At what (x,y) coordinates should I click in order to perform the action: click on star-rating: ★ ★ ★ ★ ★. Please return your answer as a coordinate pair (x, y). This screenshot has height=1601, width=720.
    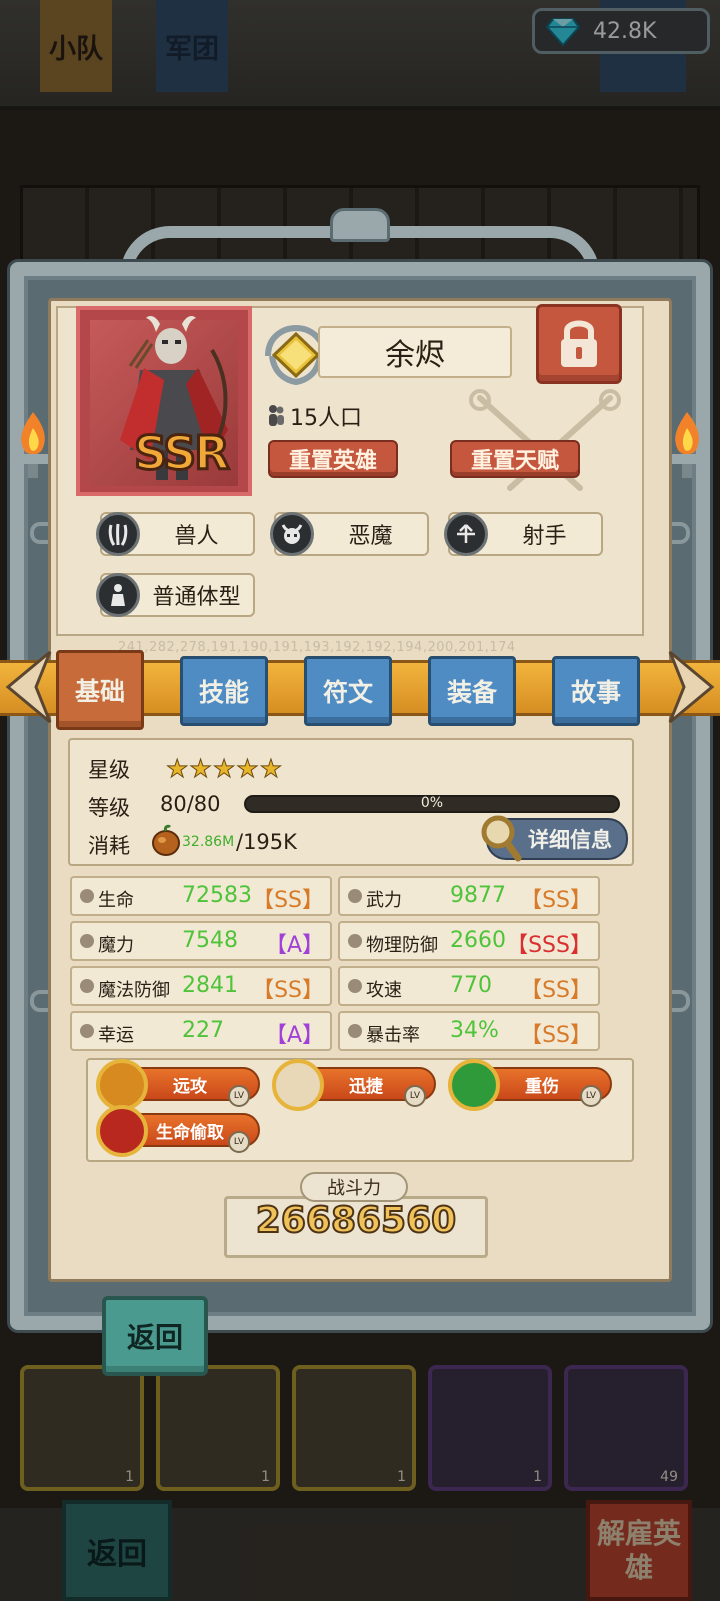
    Looking at the image, I should click on (224, 769).